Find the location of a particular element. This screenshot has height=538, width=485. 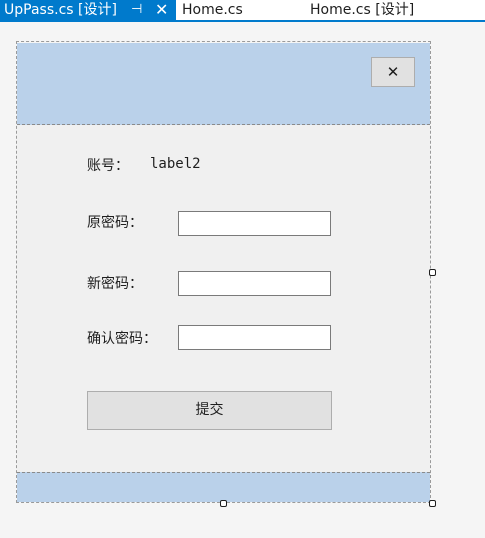

document-tab-strip: UpPass.cs [设计] ⊣ ✕ Home.cs Home.cs [设计] is located at coordinates (242, 10).